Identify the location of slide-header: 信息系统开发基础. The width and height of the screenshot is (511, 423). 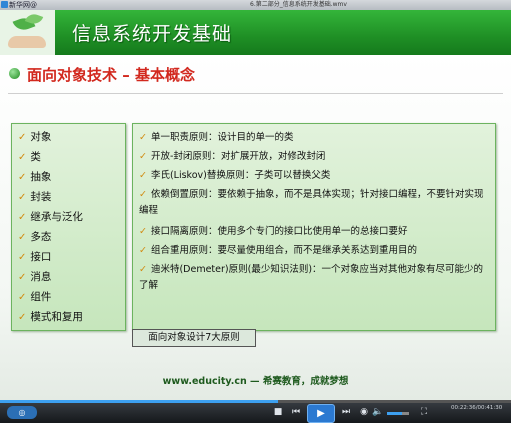
(255, 32).